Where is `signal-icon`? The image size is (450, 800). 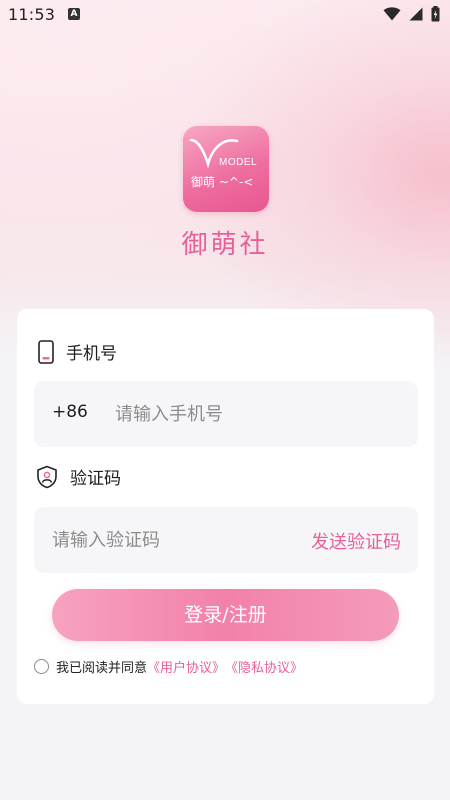
signal-icon is located at coordinates (416, 14).